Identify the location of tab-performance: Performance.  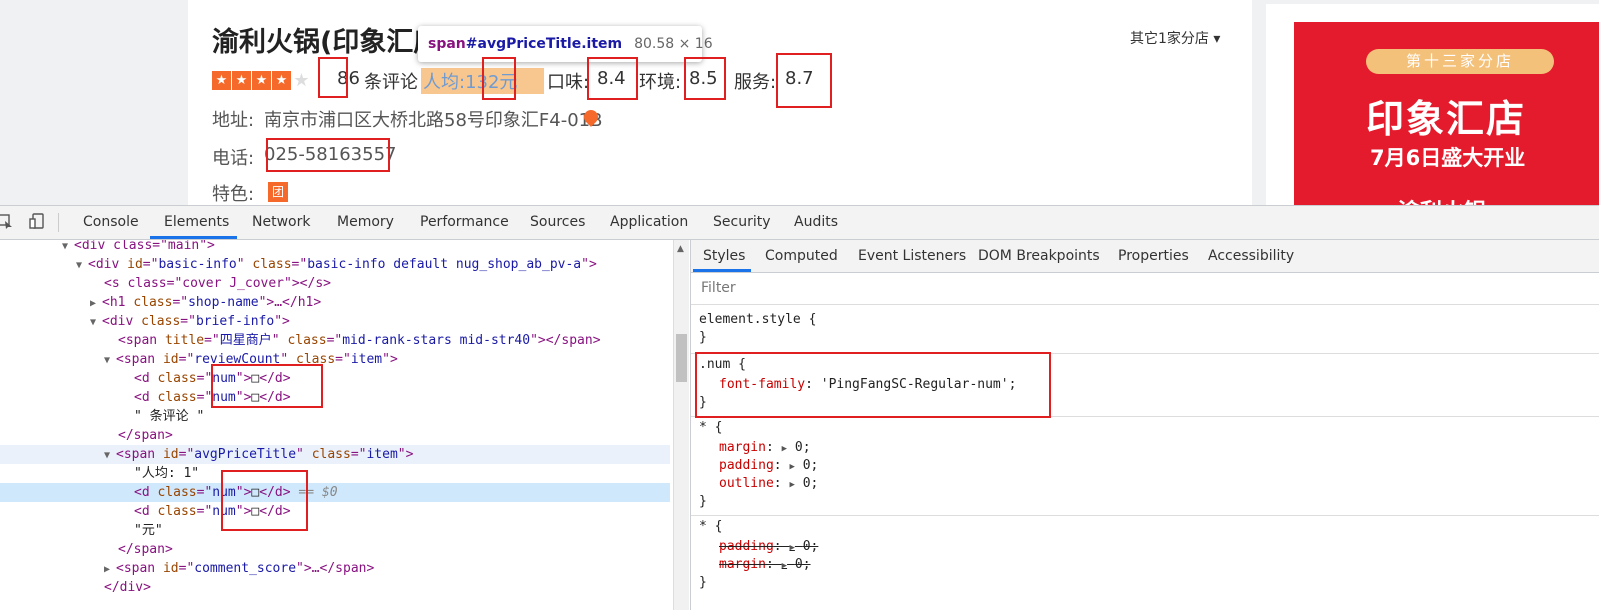
(464, 222).